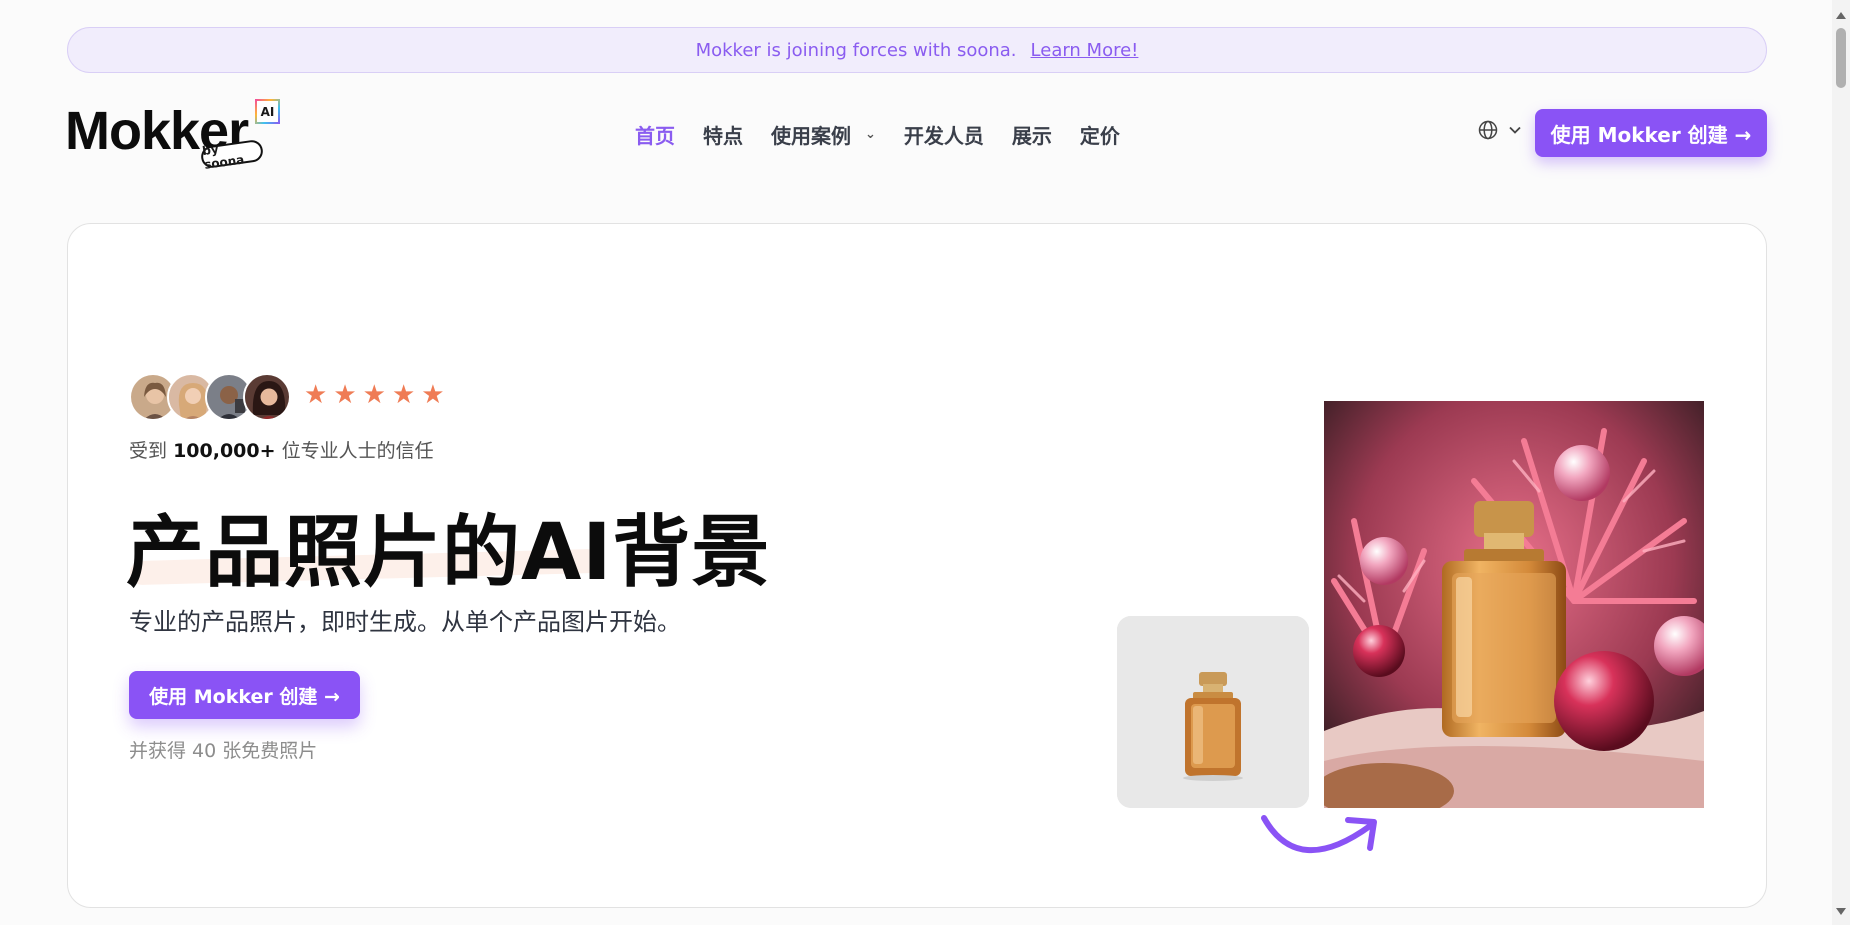 The image size is (1850, 925). I want to click on hero-create-button: 使用 Mokker 创建 →, so click(244, 695).